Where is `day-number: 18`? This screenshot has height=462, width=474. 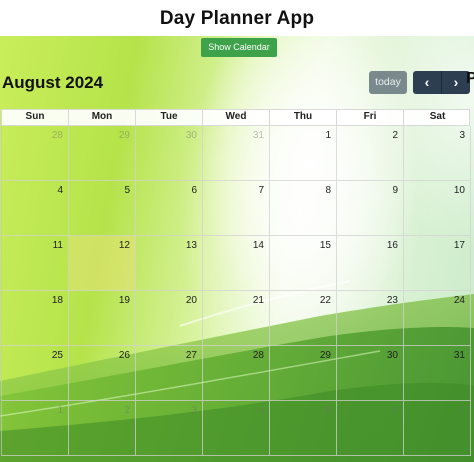 day-number: 18 is located at coordinates (57, 300).